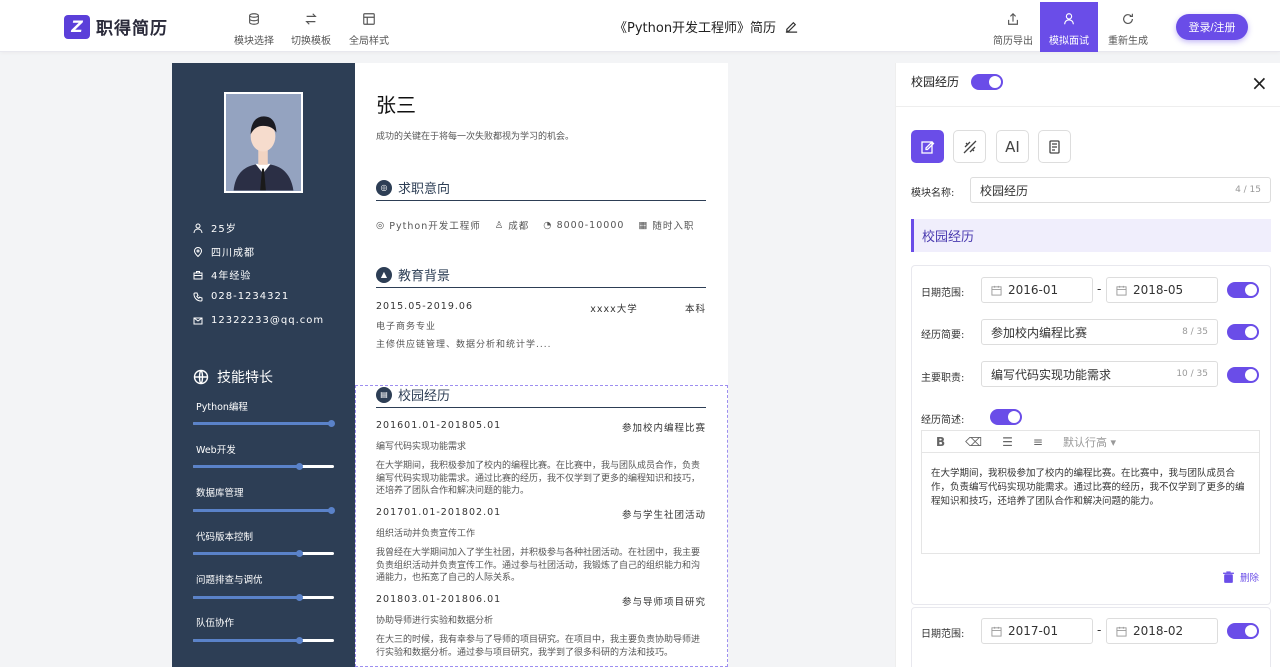 The image size is (1280, 667). I want to click on note-mode-button, so click(1054, 146).